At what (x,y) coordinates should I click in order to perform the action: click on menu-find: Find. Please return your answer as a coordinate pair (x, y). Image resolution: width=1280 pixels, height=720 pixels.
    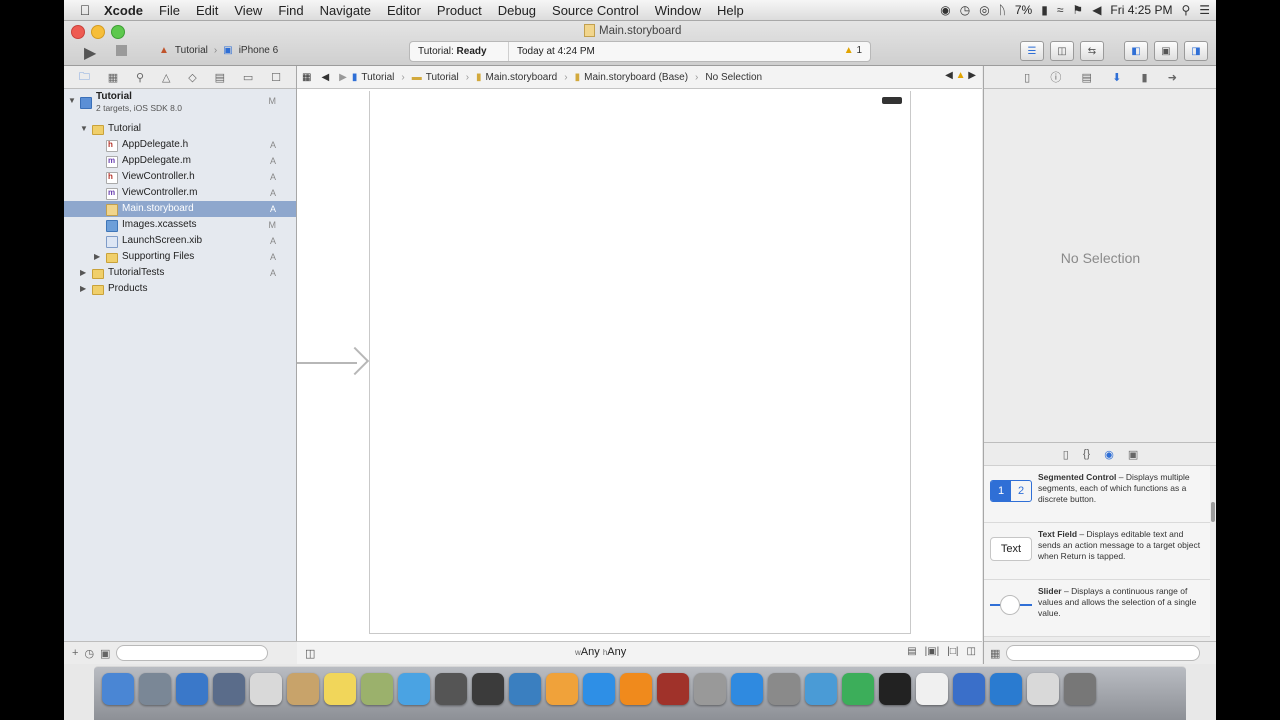
    Looking at the image, I should click on (290, 10).